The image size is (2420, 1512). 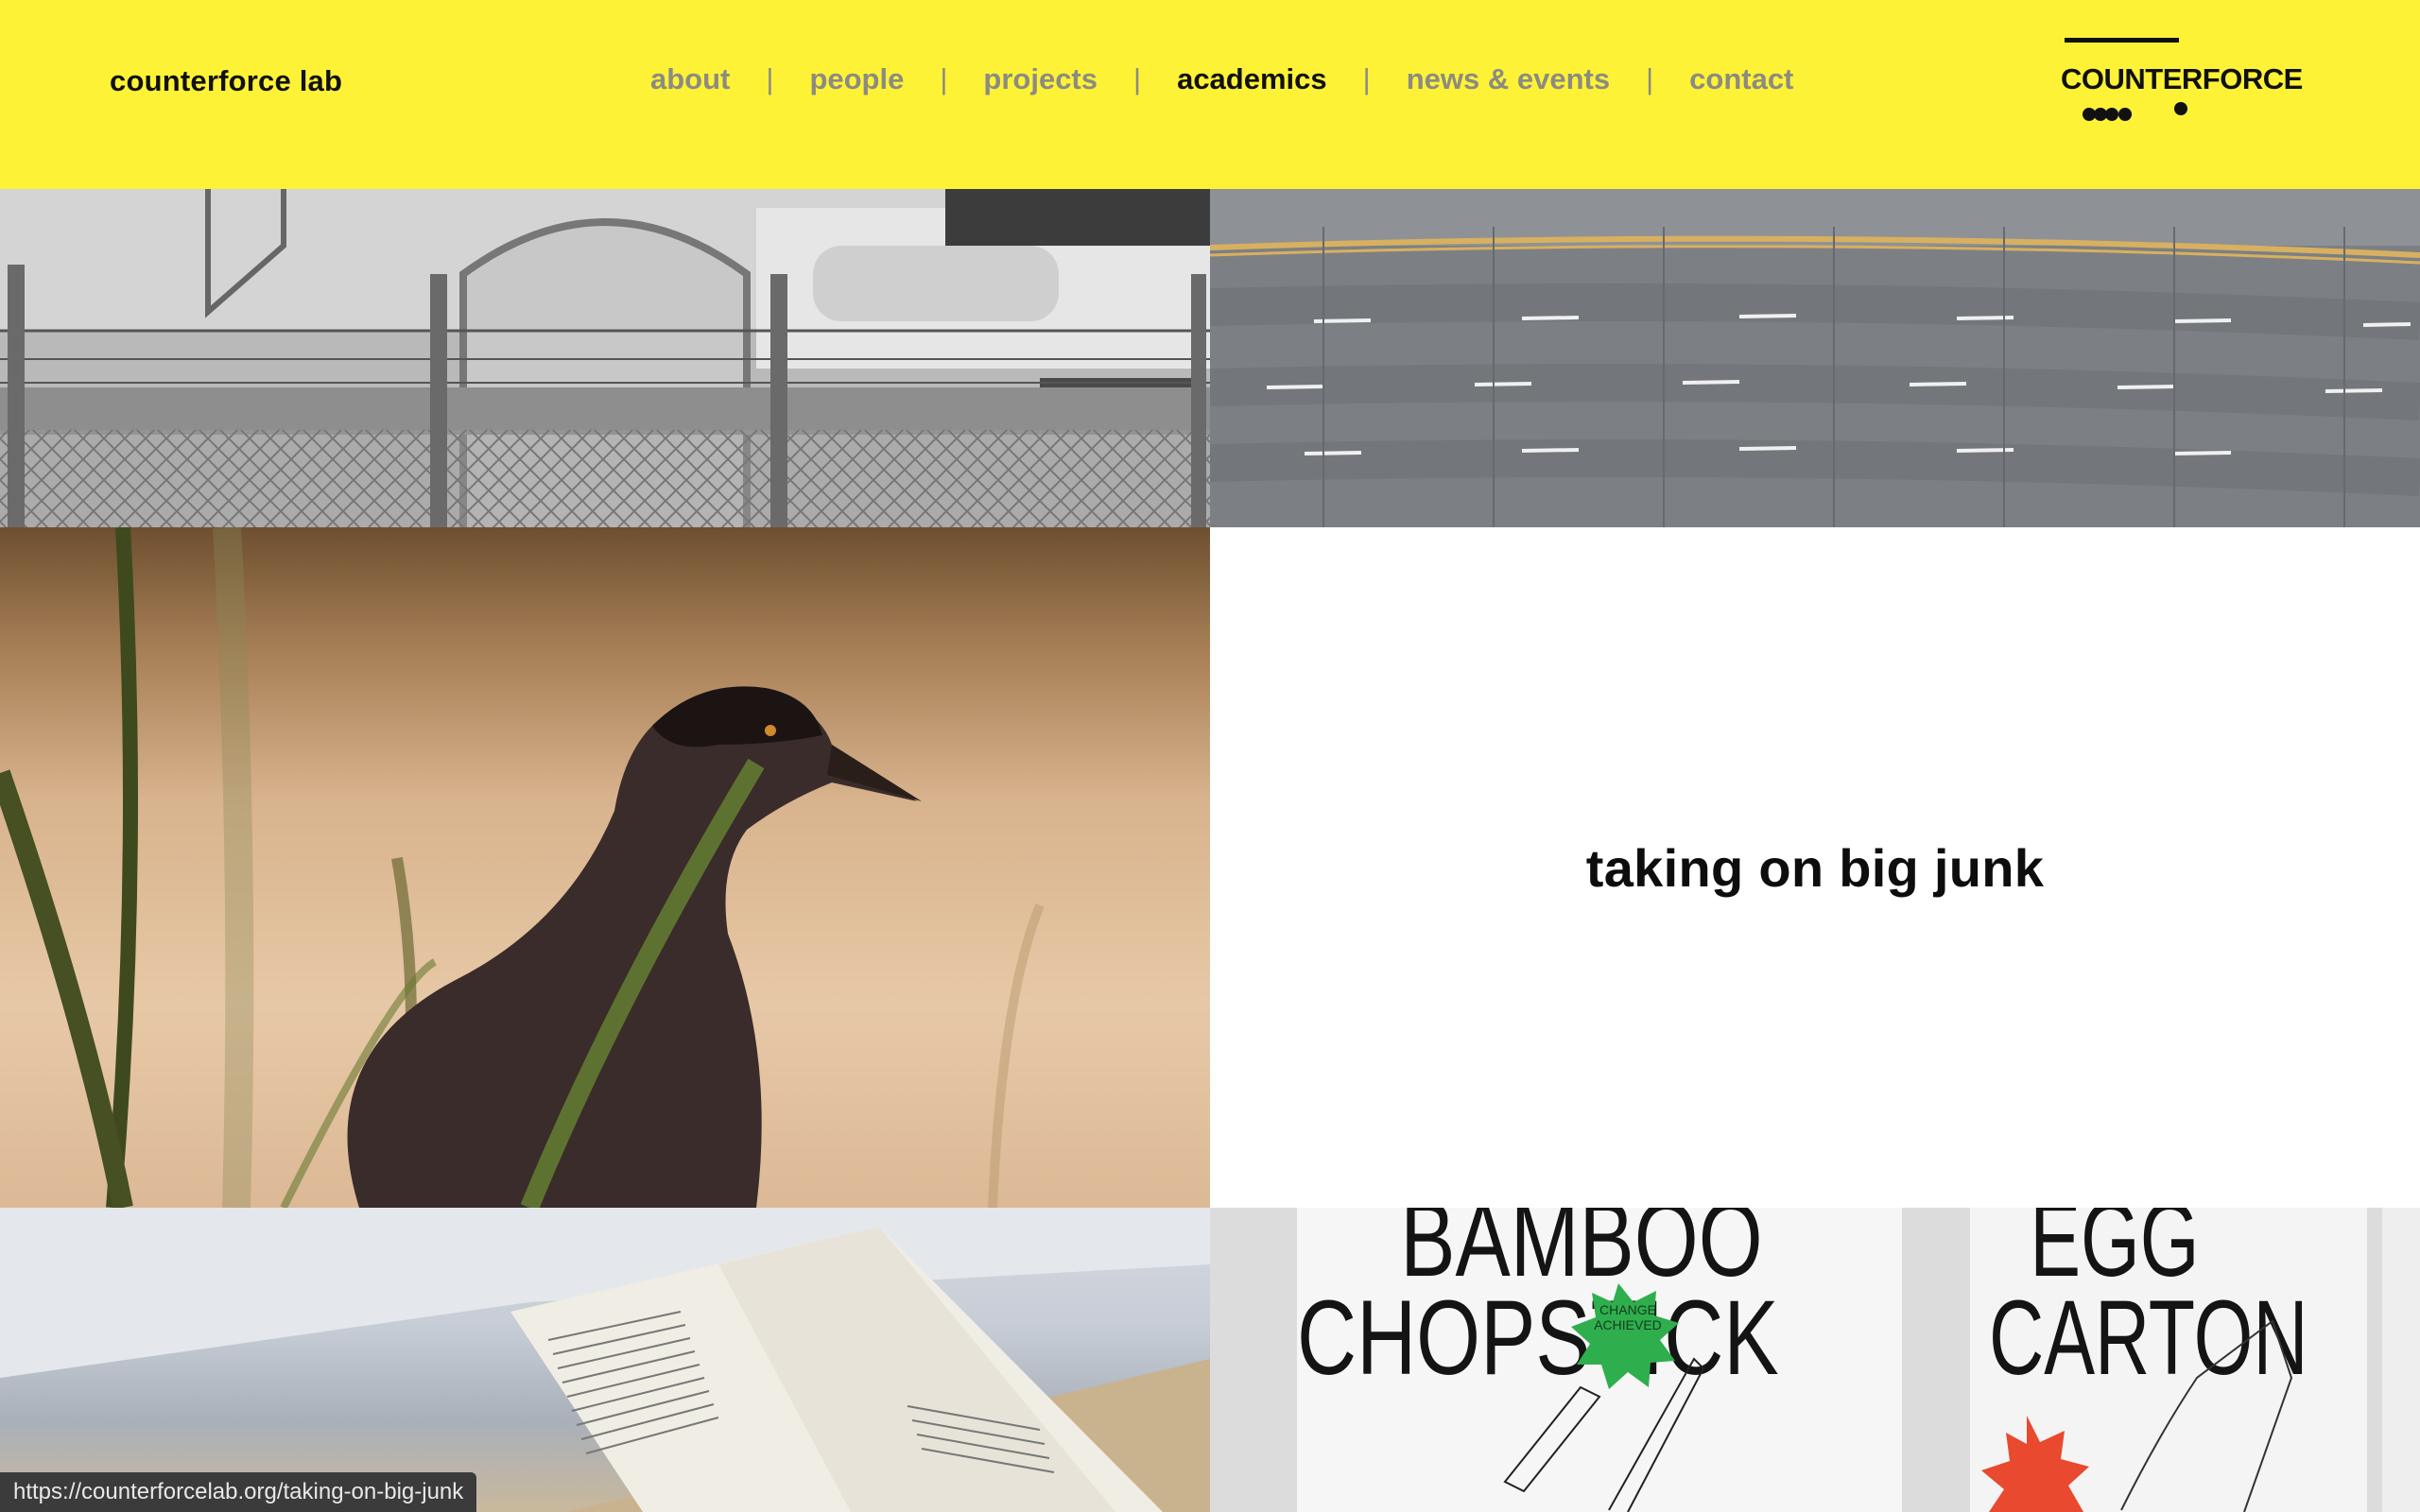 What do you see at coordinates (1509, 79) in the screenshot?
I see `nav-news-events: news & events` at bounding box center [1509, 79].